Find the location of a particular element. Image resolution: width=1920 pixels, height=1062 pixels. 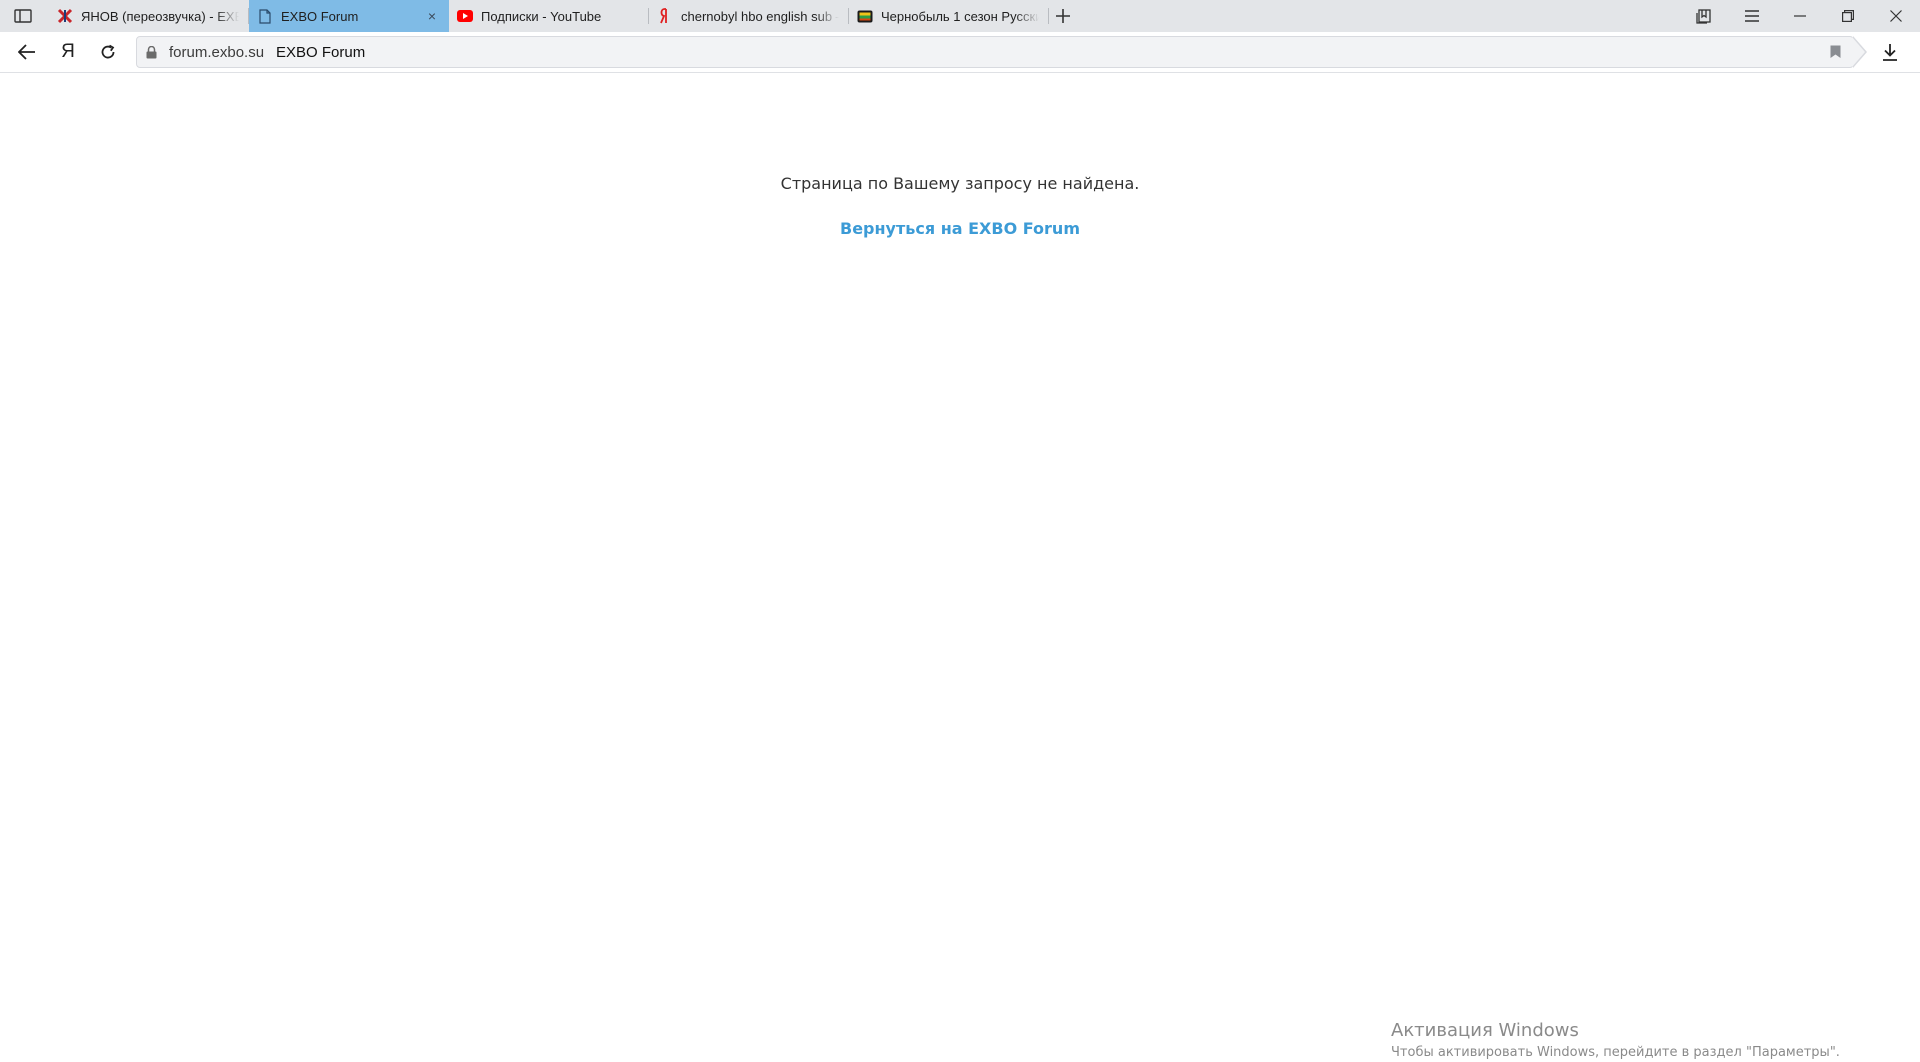

activation-title: Активация Windows is located at coordinates (1485, 1030).